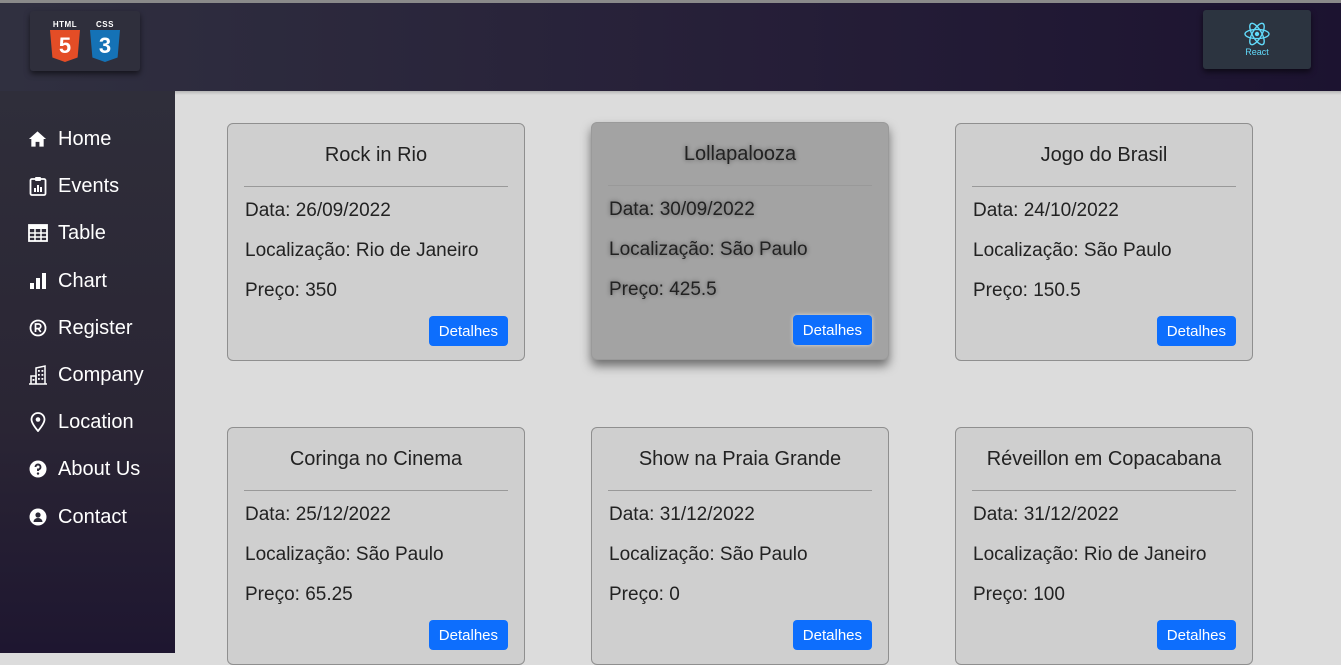  Describe the element at coordinates (291, 290) in the screenshot. I see `event-price: Preço: 350` at that location.